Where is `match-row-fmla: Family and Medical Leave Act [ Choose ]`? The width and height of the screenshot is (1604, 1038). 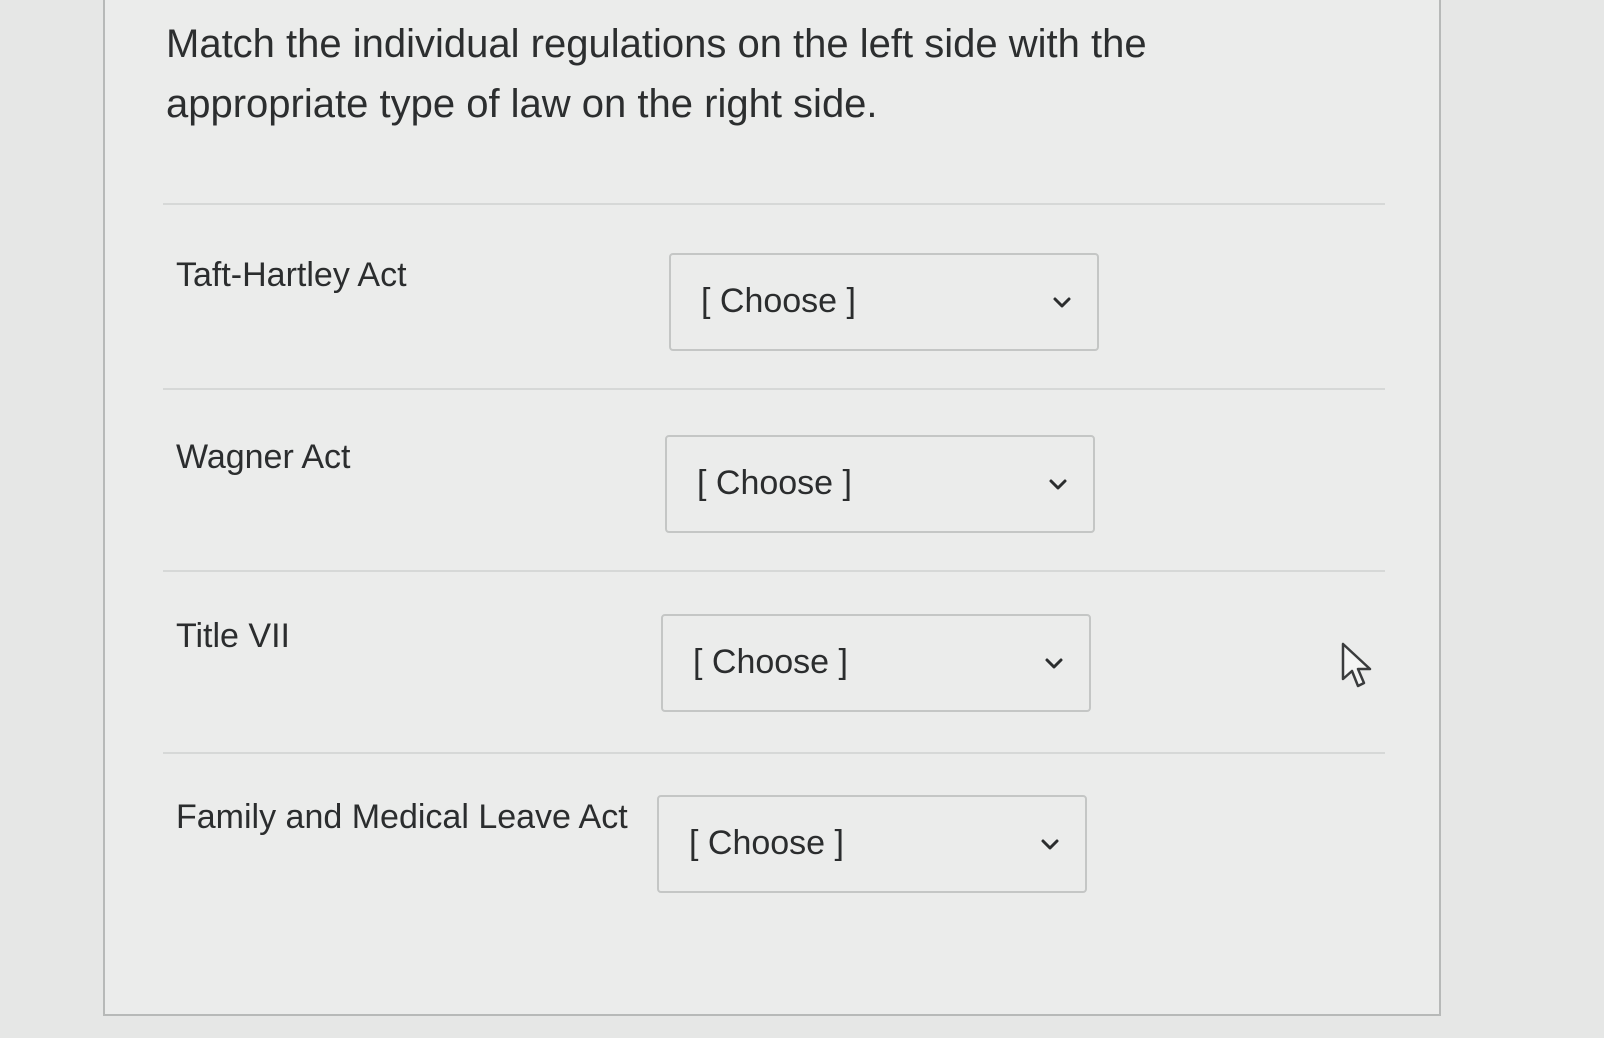 match-row-fmla: Family and Medical Leave Act [ Choose ] is located at coordinates (774, 850).